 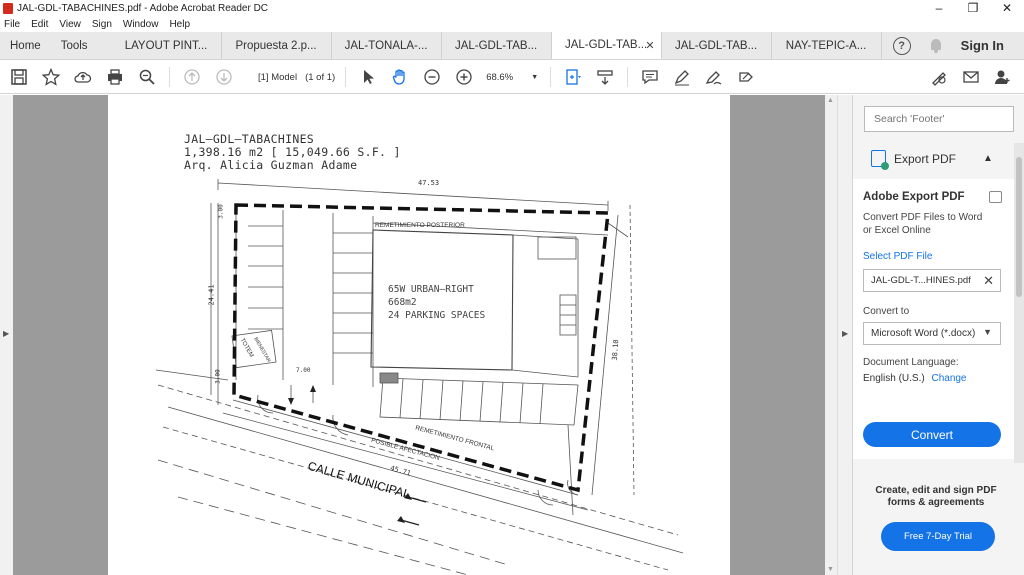 What do you see at coordinates (141, 24) in the screenshot?
I see `menu-window: Window` at bounding box center [141, 24].